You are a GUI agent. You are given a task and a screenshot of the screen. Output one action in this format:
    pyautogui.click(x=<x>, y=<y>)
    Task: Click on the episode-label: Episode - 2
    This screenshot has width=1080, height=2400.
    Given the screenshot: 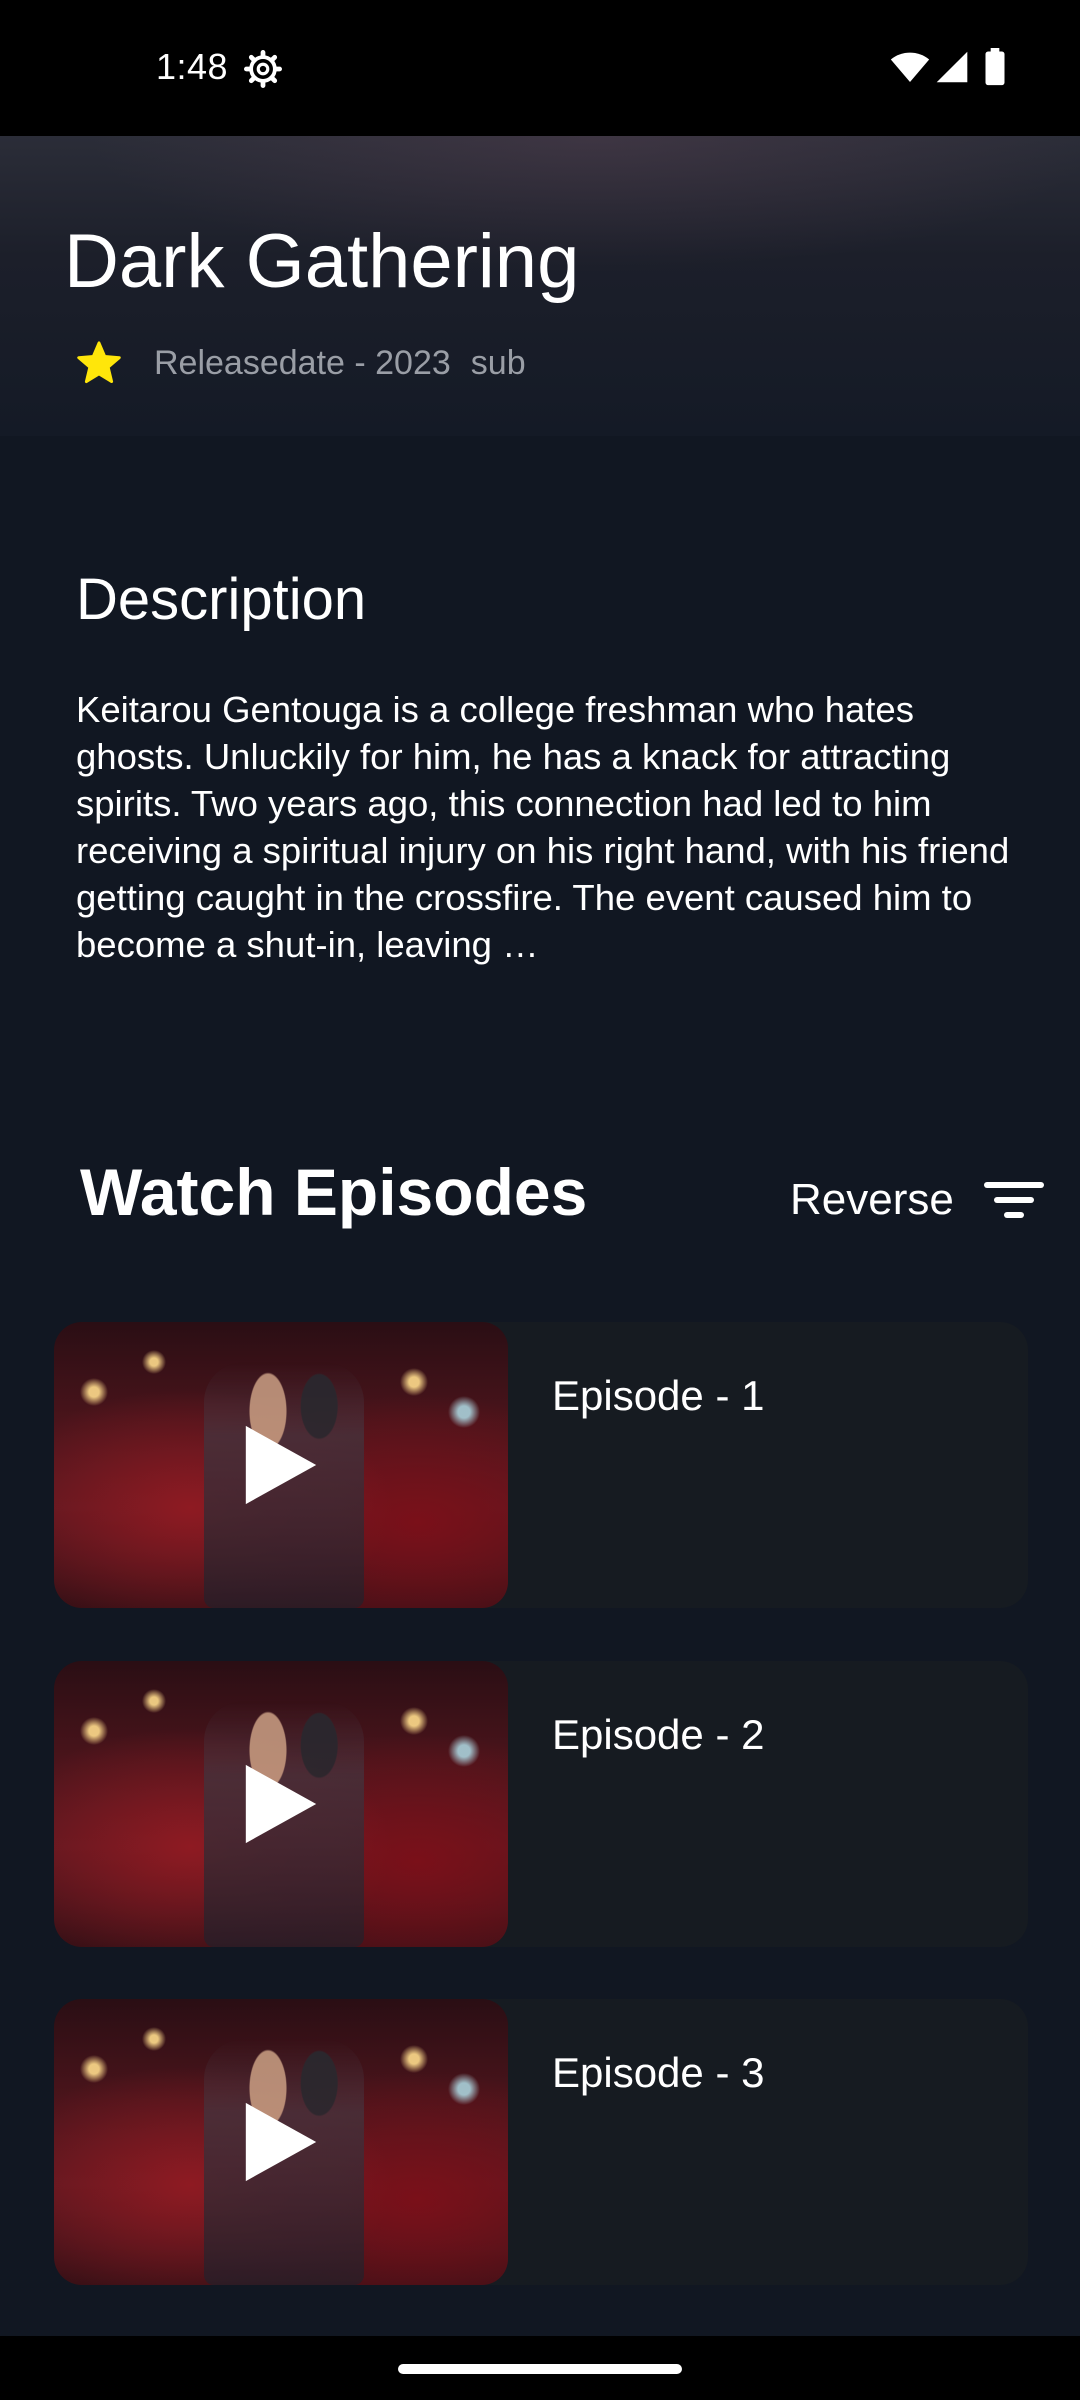 What is the action you would take?
    pyautogui.click(x=658, y=1734)
    